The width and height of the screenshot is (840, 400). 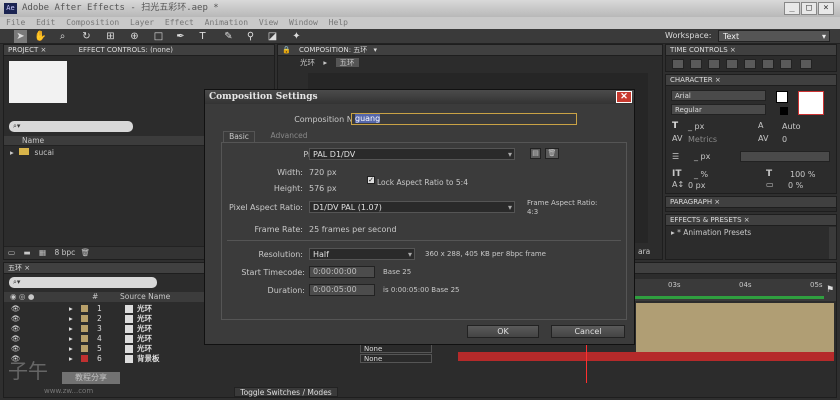 I want to click on clone-stamp-tool-icon: ⚲, so click(x=250, y=36).